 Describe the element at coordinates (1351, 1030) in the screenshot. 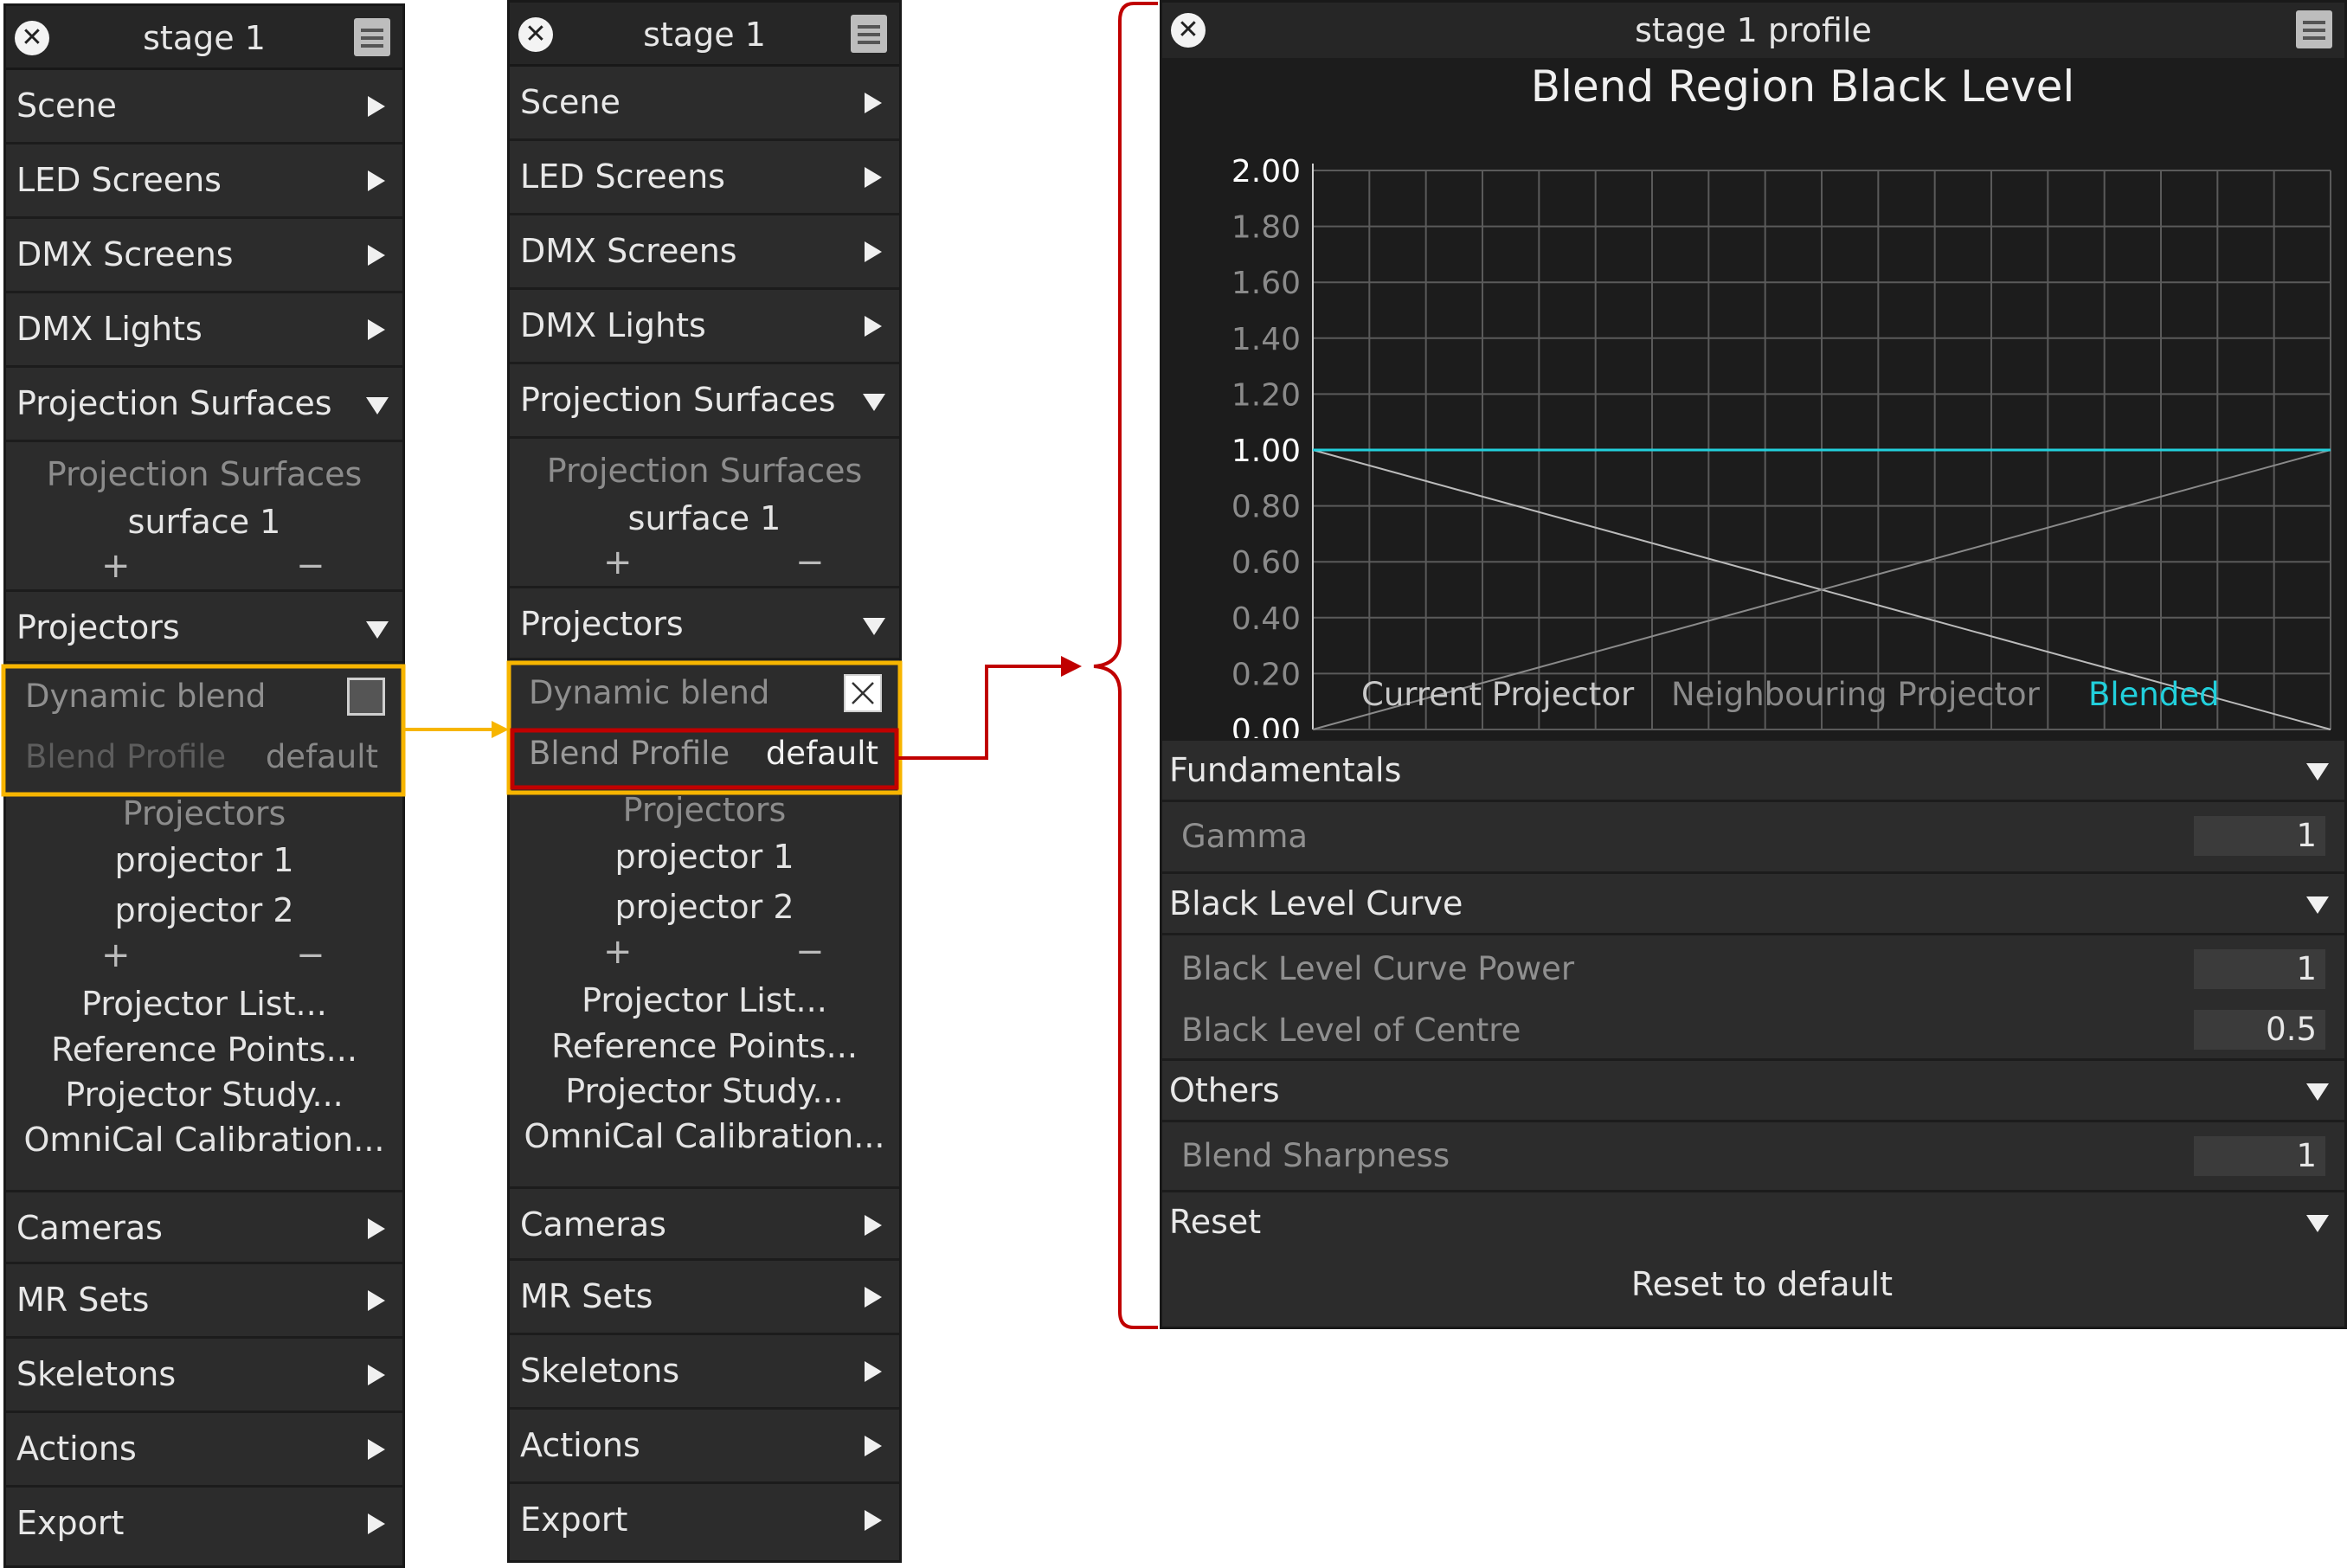

I see `blc-centre-label: Black Level of Centre` at that location.